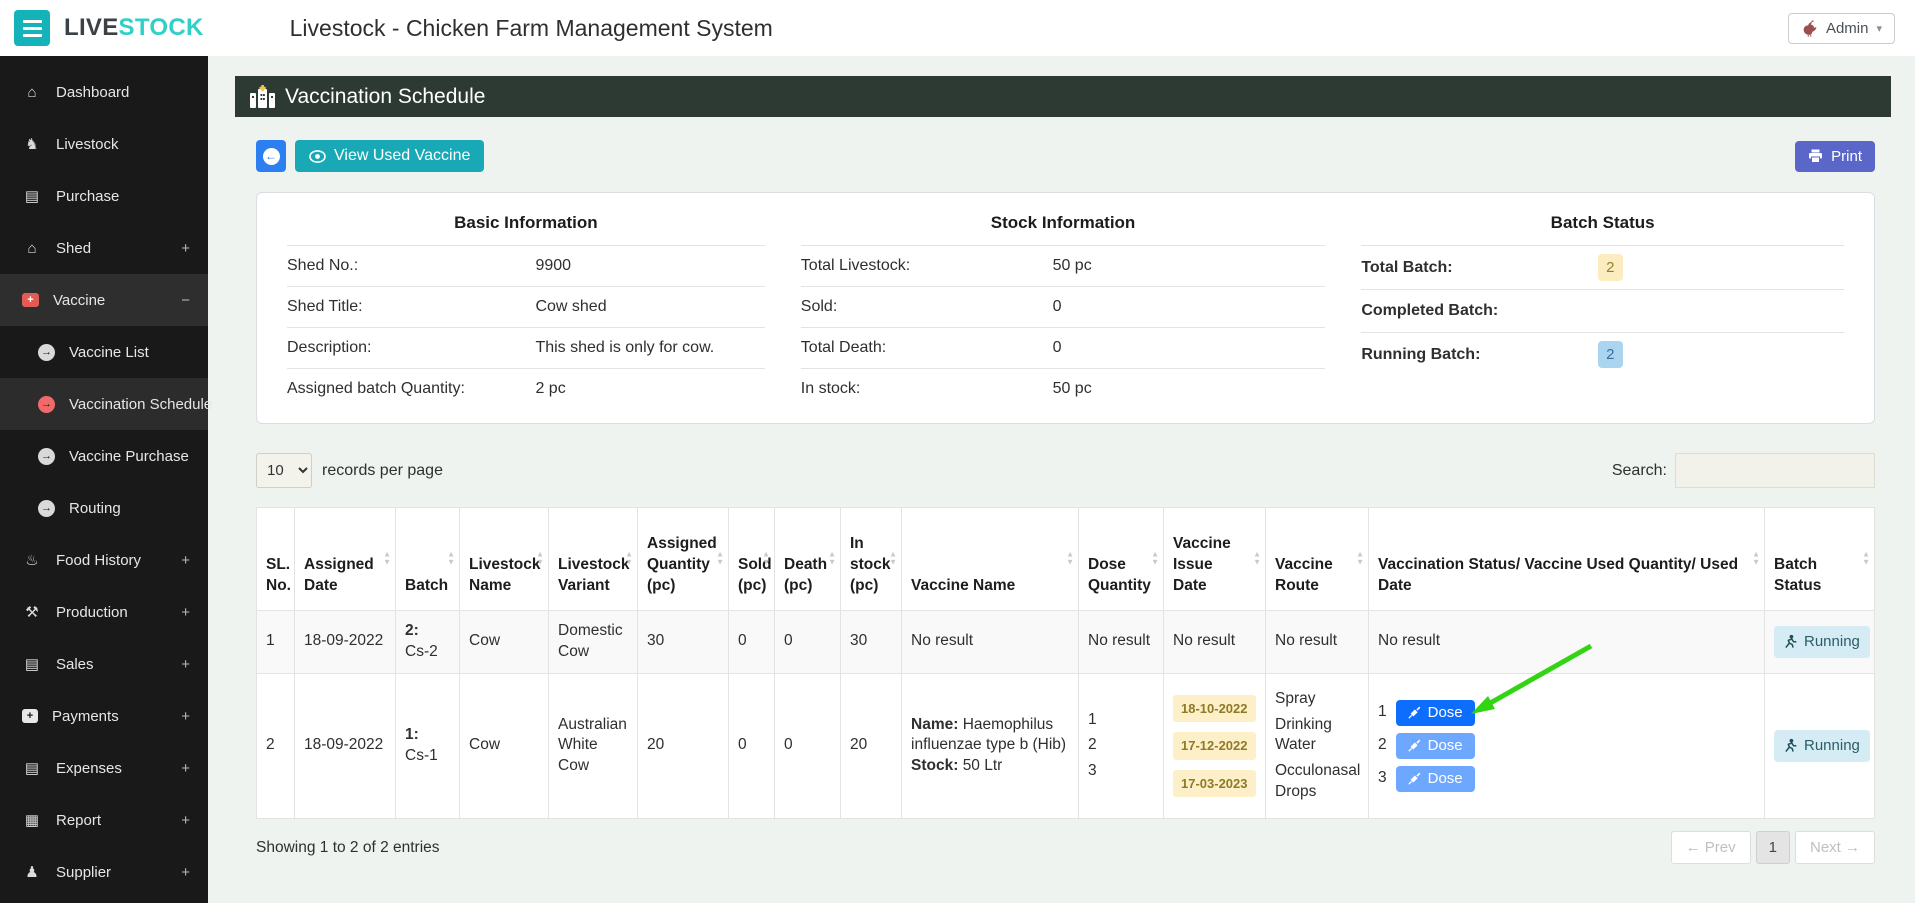 This screenshot has height=903, width=1915. I want to click on running-batch-badge: 2, so click(1610, 354).